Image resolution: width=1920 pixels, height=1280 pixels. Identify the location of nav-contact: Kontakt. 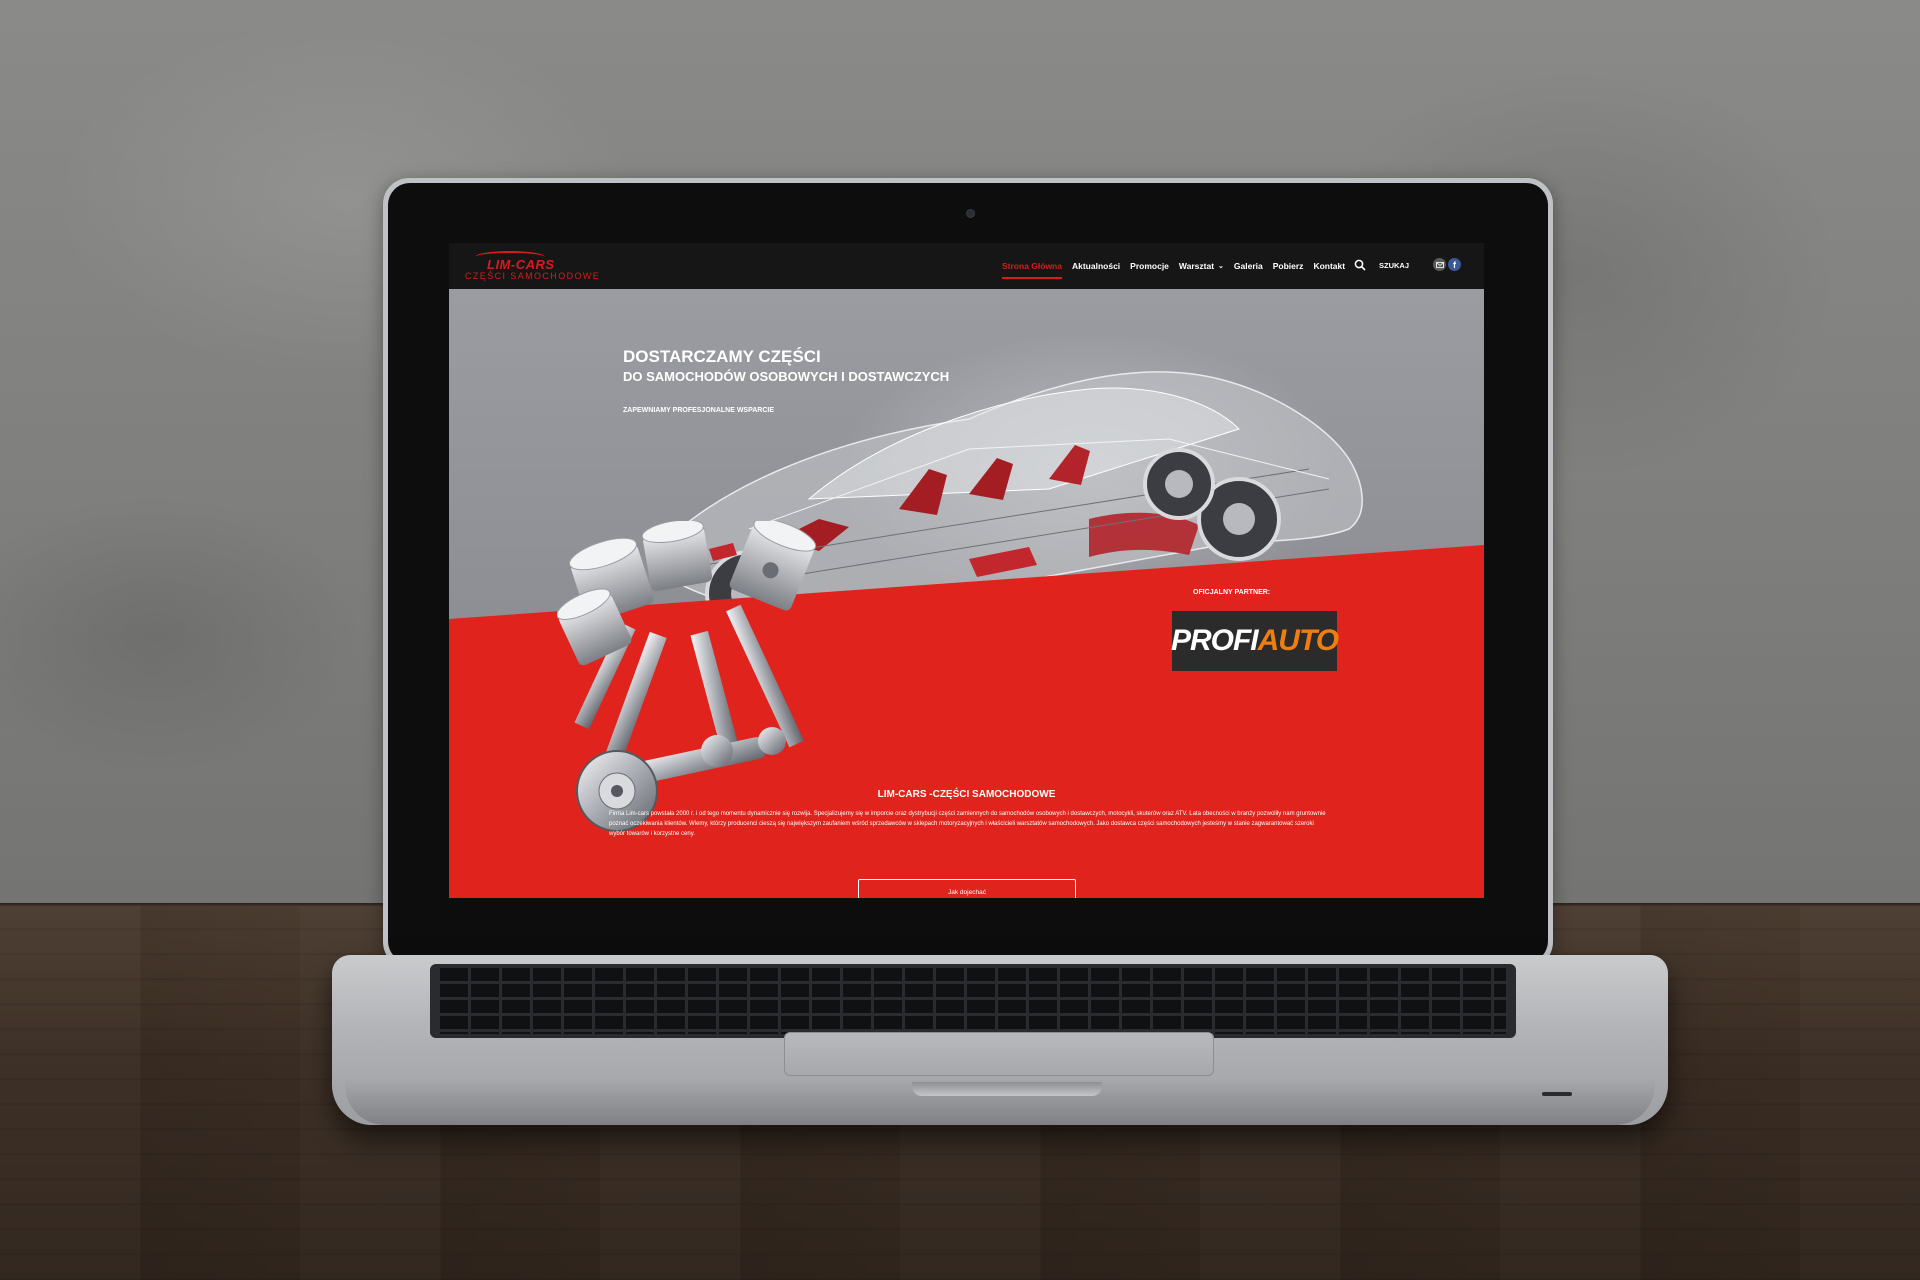
(1329, 266).